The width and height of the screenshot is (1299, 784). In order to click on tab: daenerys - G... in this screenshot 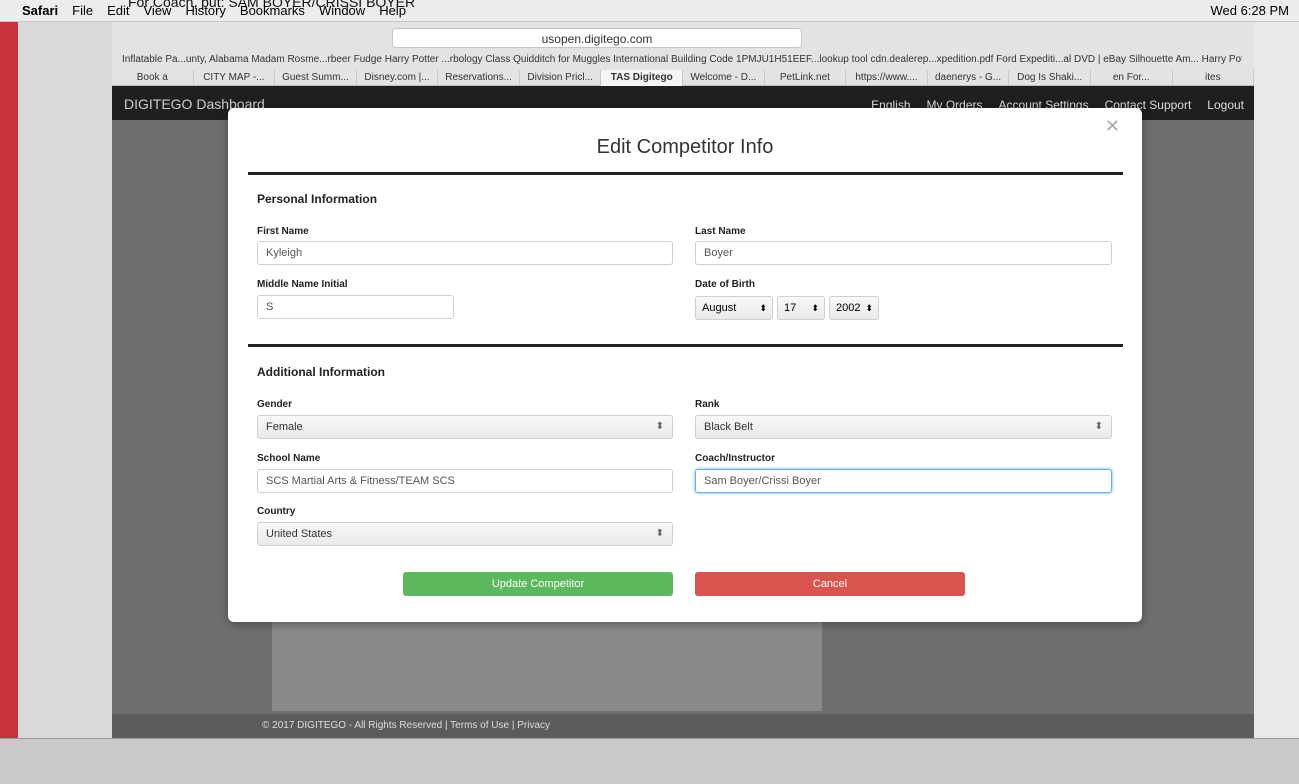, I will do `click(969, 78)`.